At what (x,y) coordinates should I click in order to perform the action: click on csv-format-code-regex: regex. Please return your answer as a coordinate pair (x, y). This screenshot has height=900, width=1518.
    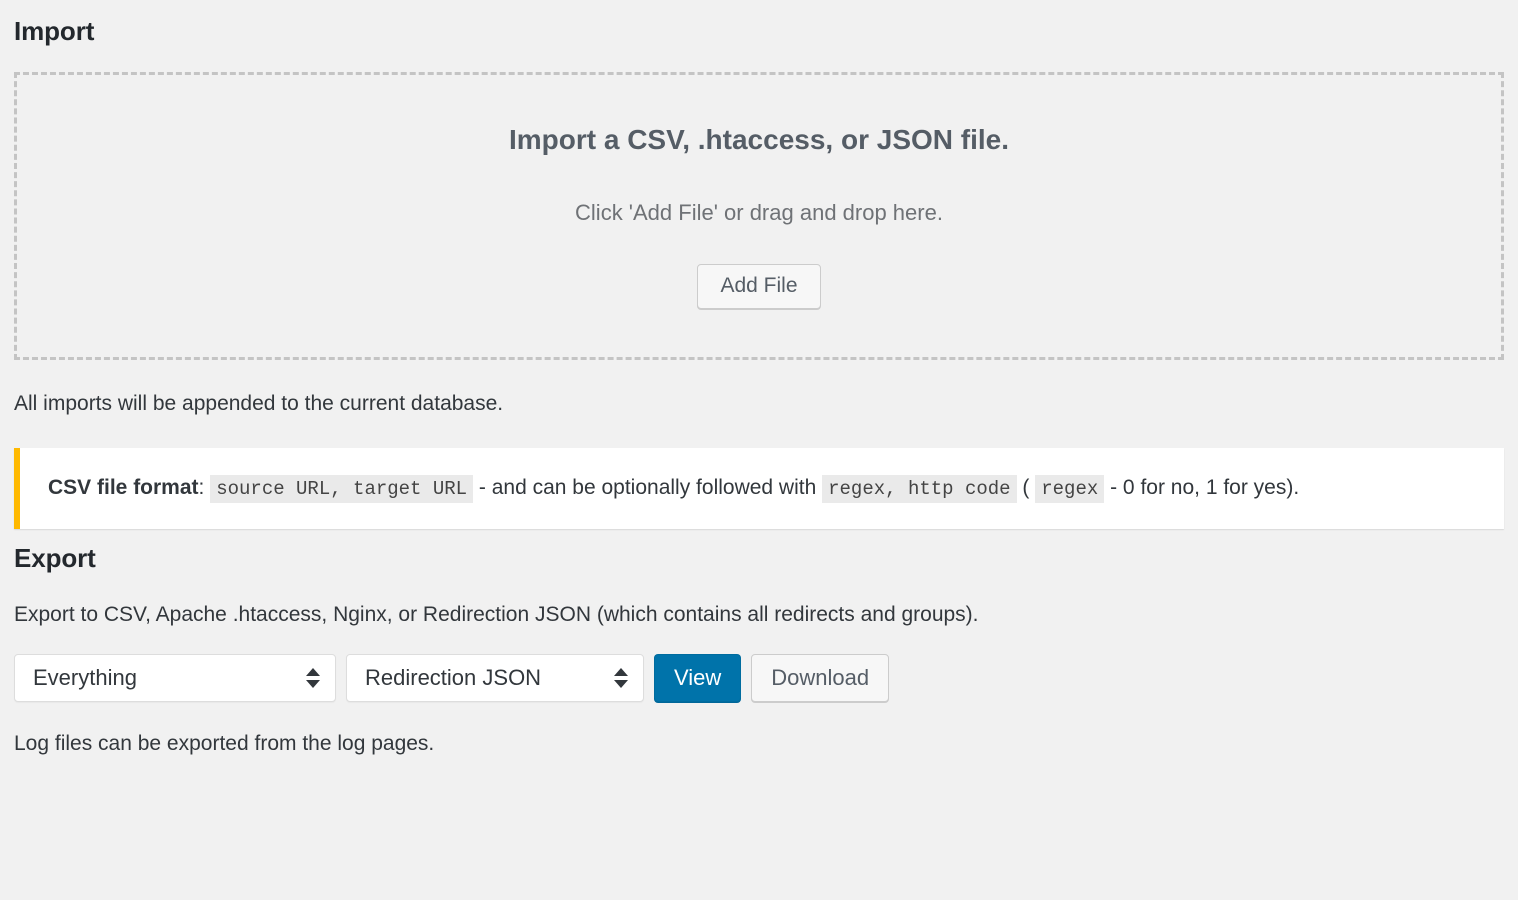
    Looking at the image, I should click on (1070, 489).